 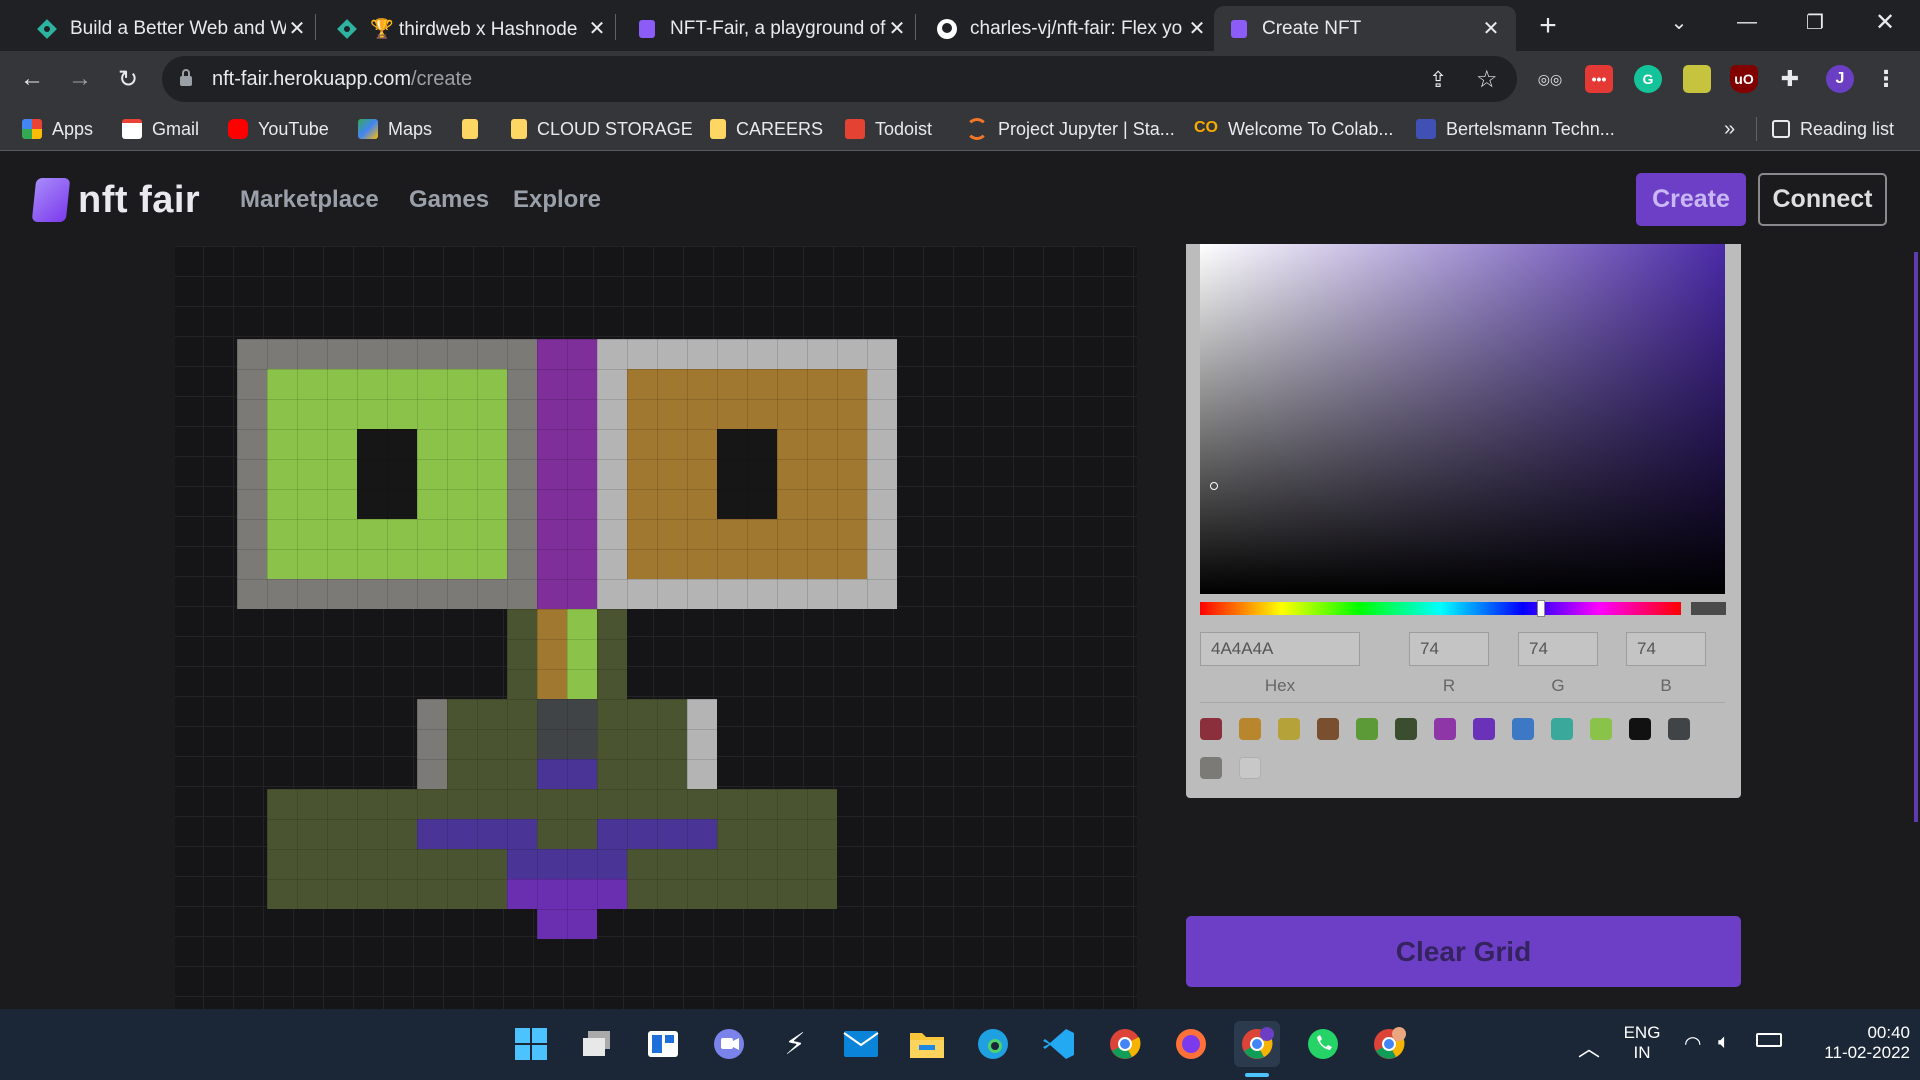 I want to click on extensions-puzzle-icon: ✚, so click(x=1790, y=79).